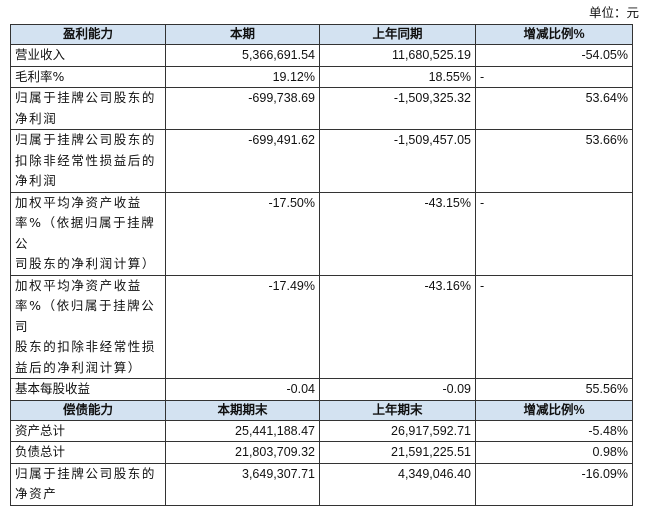 The height and width of the screenshot is (506, 645). Describe the element at coordinates (242, 410) in the screenshot. I see `header-current-period-end: 本期期末` at that location.